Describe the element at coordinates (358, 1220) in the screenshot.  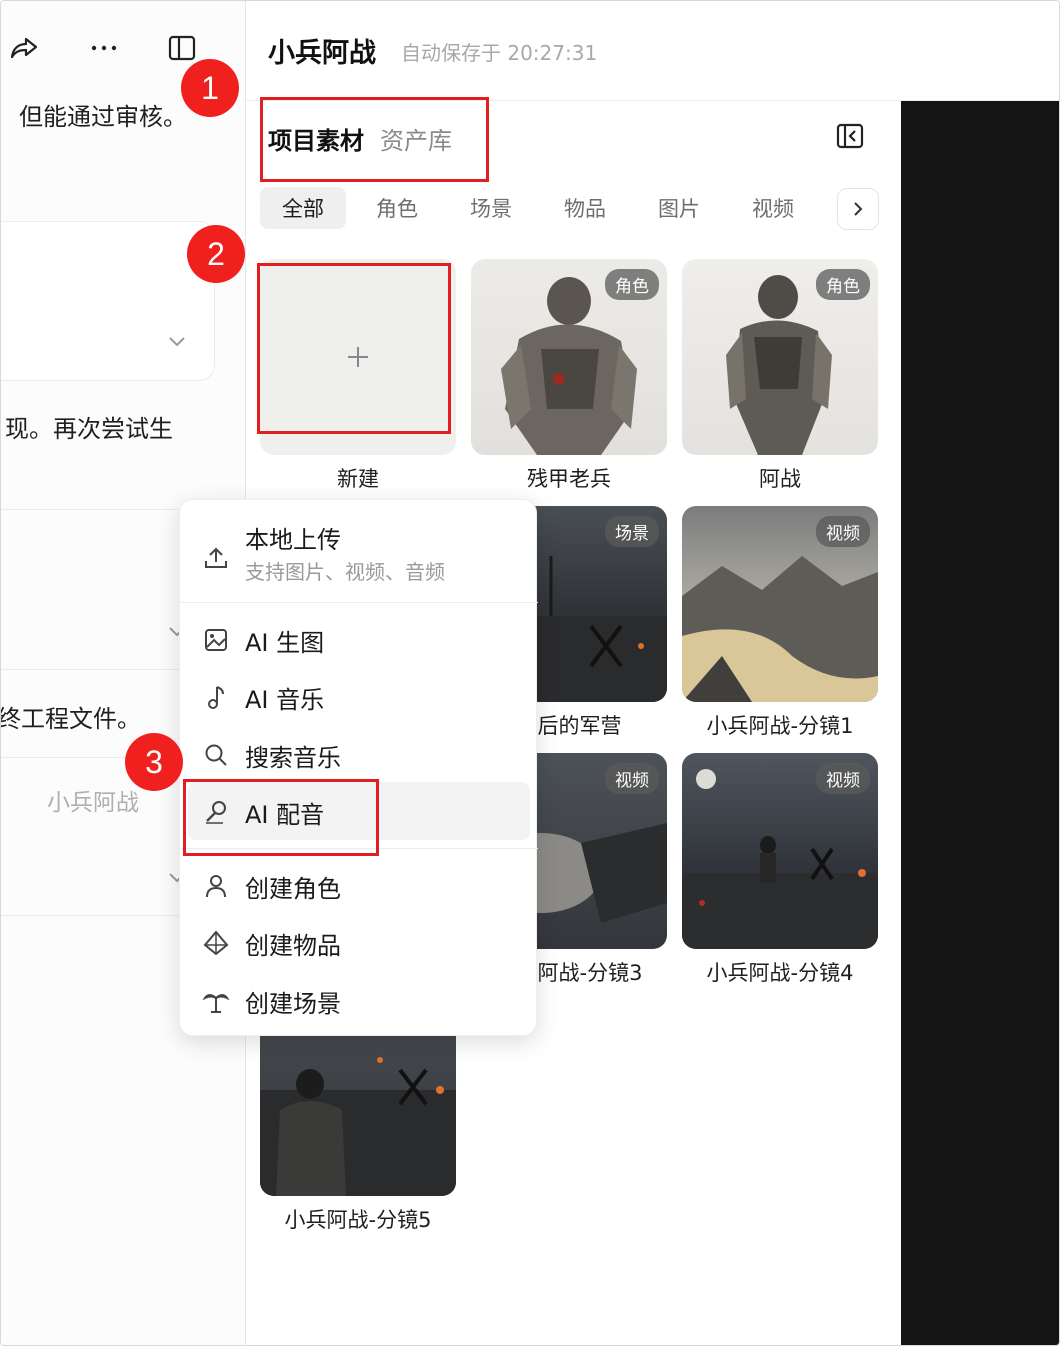
I see `asset-caption: 小兵阿战-分镜5` at that location.